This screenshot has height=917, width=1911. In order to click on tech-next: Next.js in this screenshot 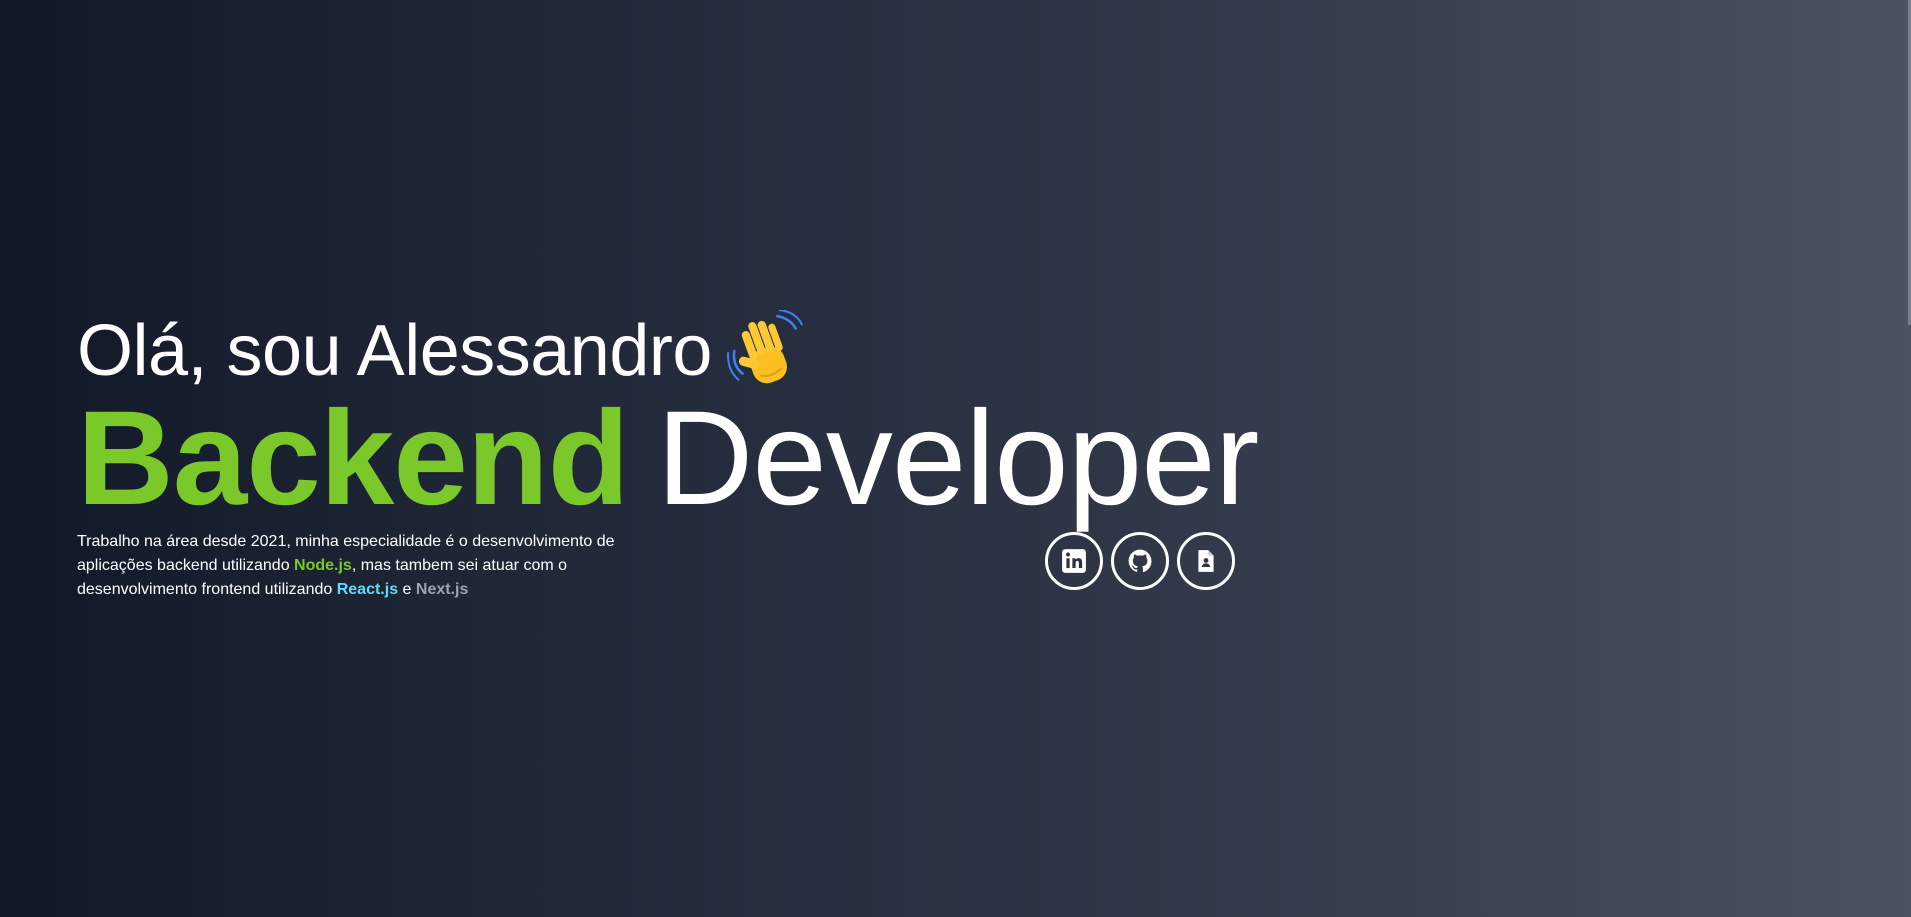, I will do `click(442, 589)`.